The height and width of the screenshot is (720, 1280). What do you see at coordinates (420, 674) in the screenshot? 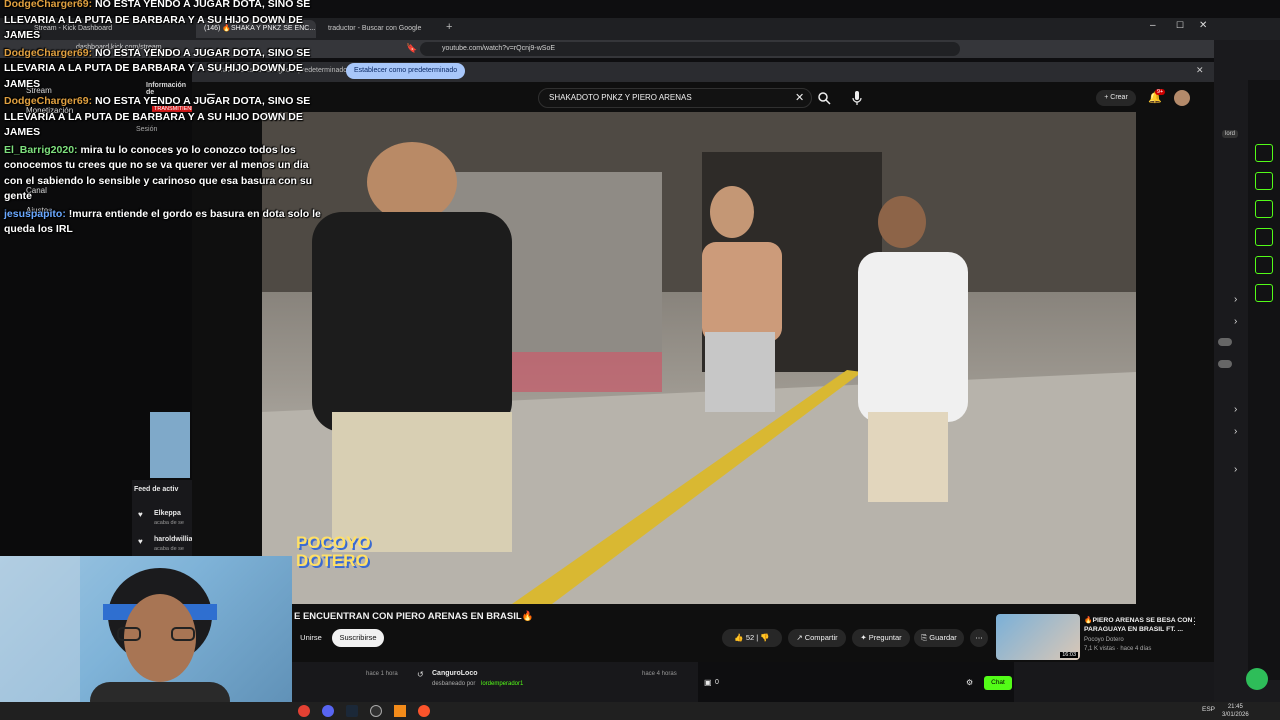
I see `unban-icon: ↺` at bounding box center [420, 674].